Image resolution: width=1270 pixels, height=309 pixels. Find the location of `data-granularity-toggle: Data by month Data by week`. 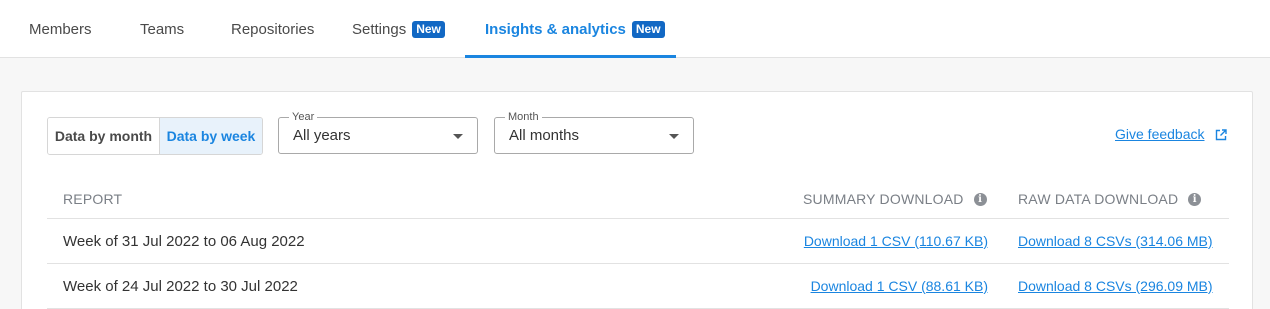

data-granularity-toggle: Data by month Data by week is located at coordinates (155, 136).